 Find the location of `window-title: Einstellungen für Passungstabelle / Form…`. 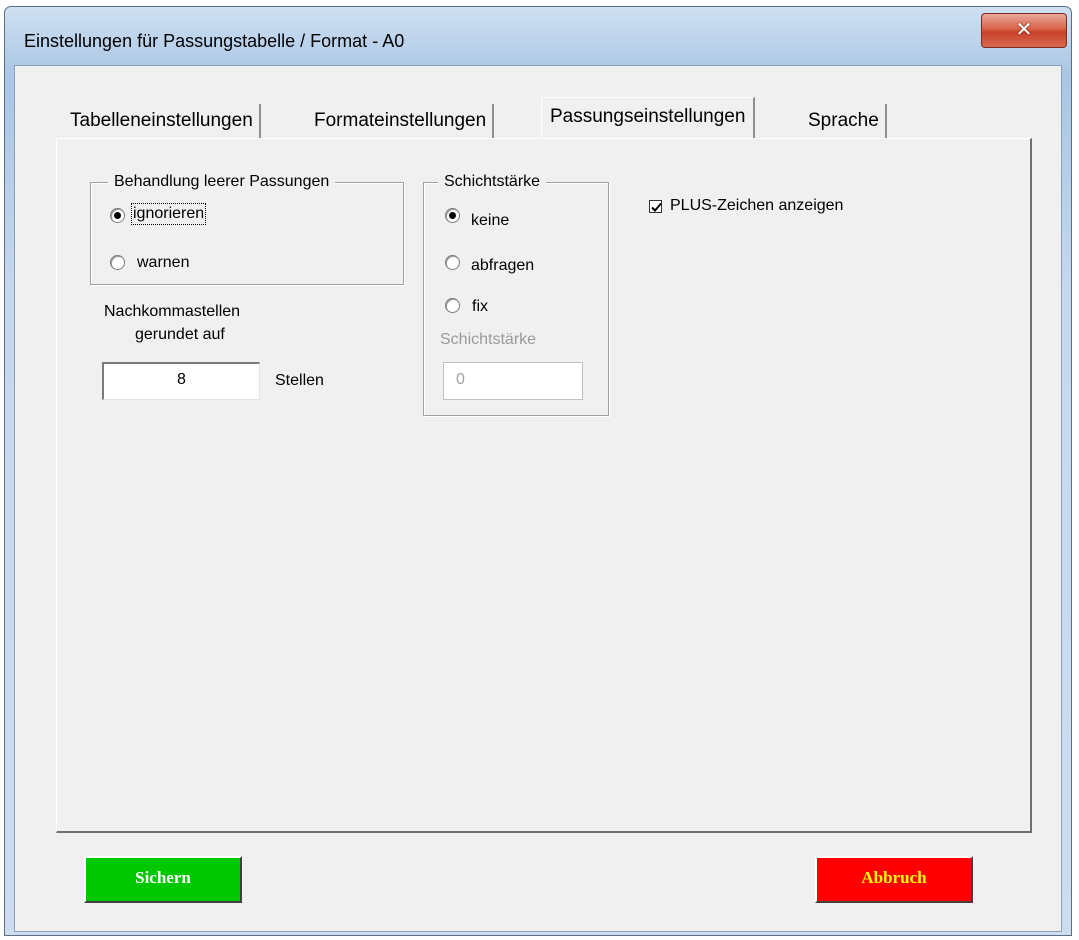

window-title: Einstellungen für Passungstabelle / Form… is located at coordinates (214, 41).